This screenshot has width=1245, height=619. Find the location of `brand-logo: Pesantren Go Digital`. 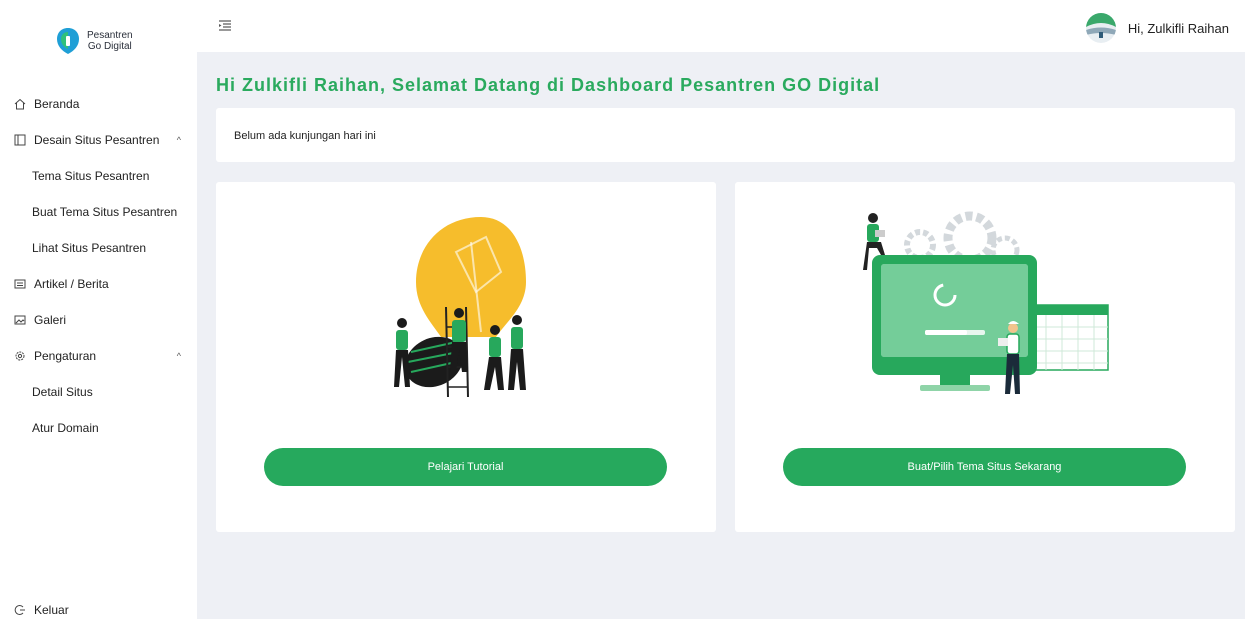

brand-logo: Pesantren Go Digital is located at coordinates (94, 41).